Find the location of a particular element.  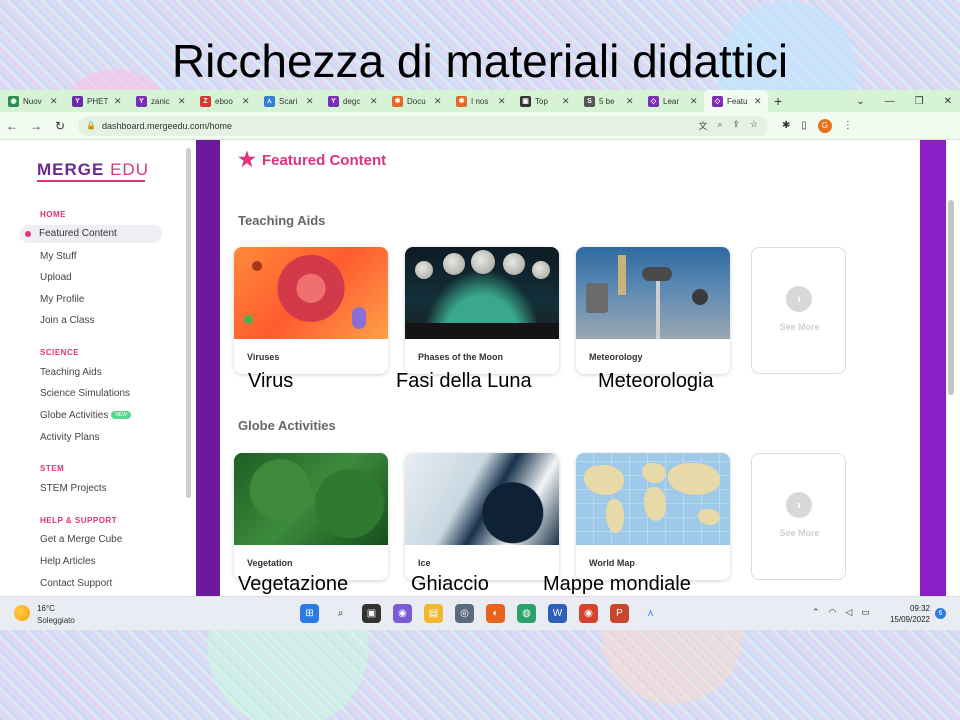

browser-tab: Ydegc ✕ is located at coordinates (352, 101).